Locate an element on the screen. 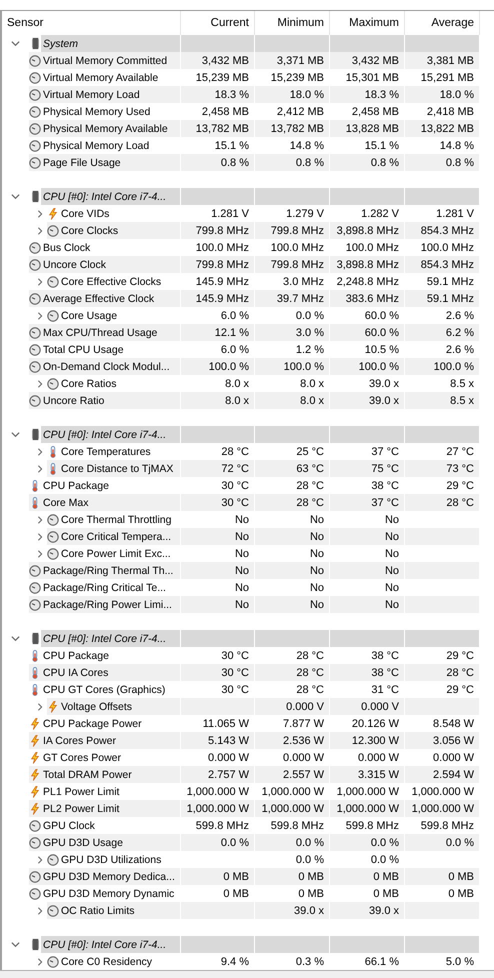 This screenshot has height=978, width=494. sensor-row: Voltage Offsets 0.000 V 0.000 V is located at coordinates (263, 706).